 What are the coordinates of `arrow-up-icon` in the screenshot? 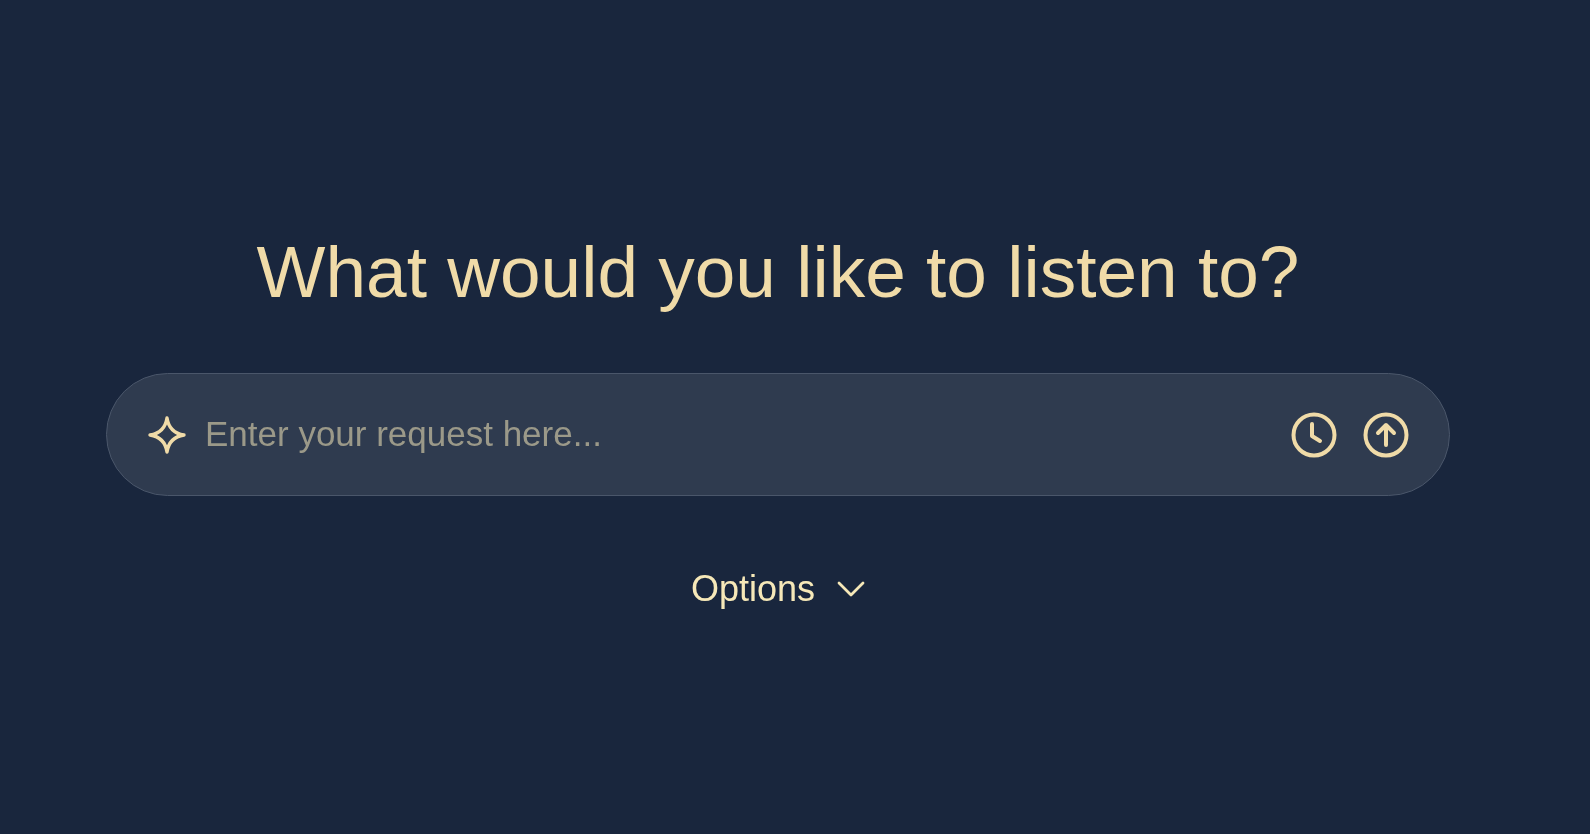 It's located at (1386, 434).